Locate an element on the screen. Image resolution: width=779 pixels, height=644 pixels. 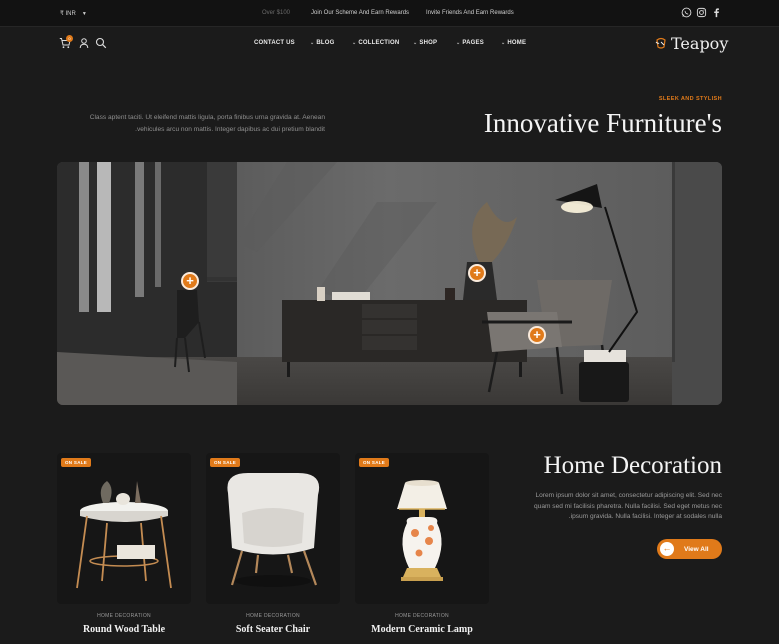
nav-item-collection: ⌄ COLLECTION is located at coordinates (375, 43).